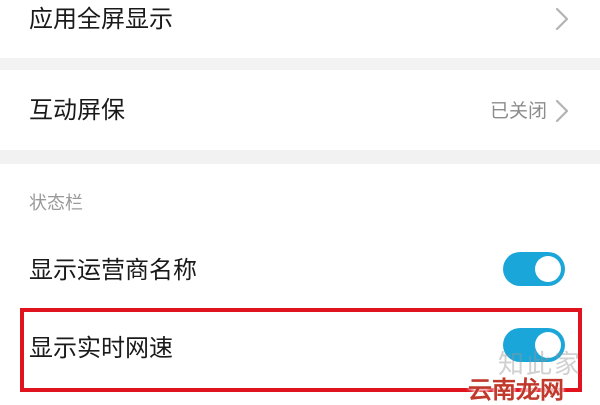 The height and width of the screenshot is (405, 600). Describe the element at coordinates (113, 270) in the screenshot. I see `show-carrier-name-label: 显示运营商名称` at that location.